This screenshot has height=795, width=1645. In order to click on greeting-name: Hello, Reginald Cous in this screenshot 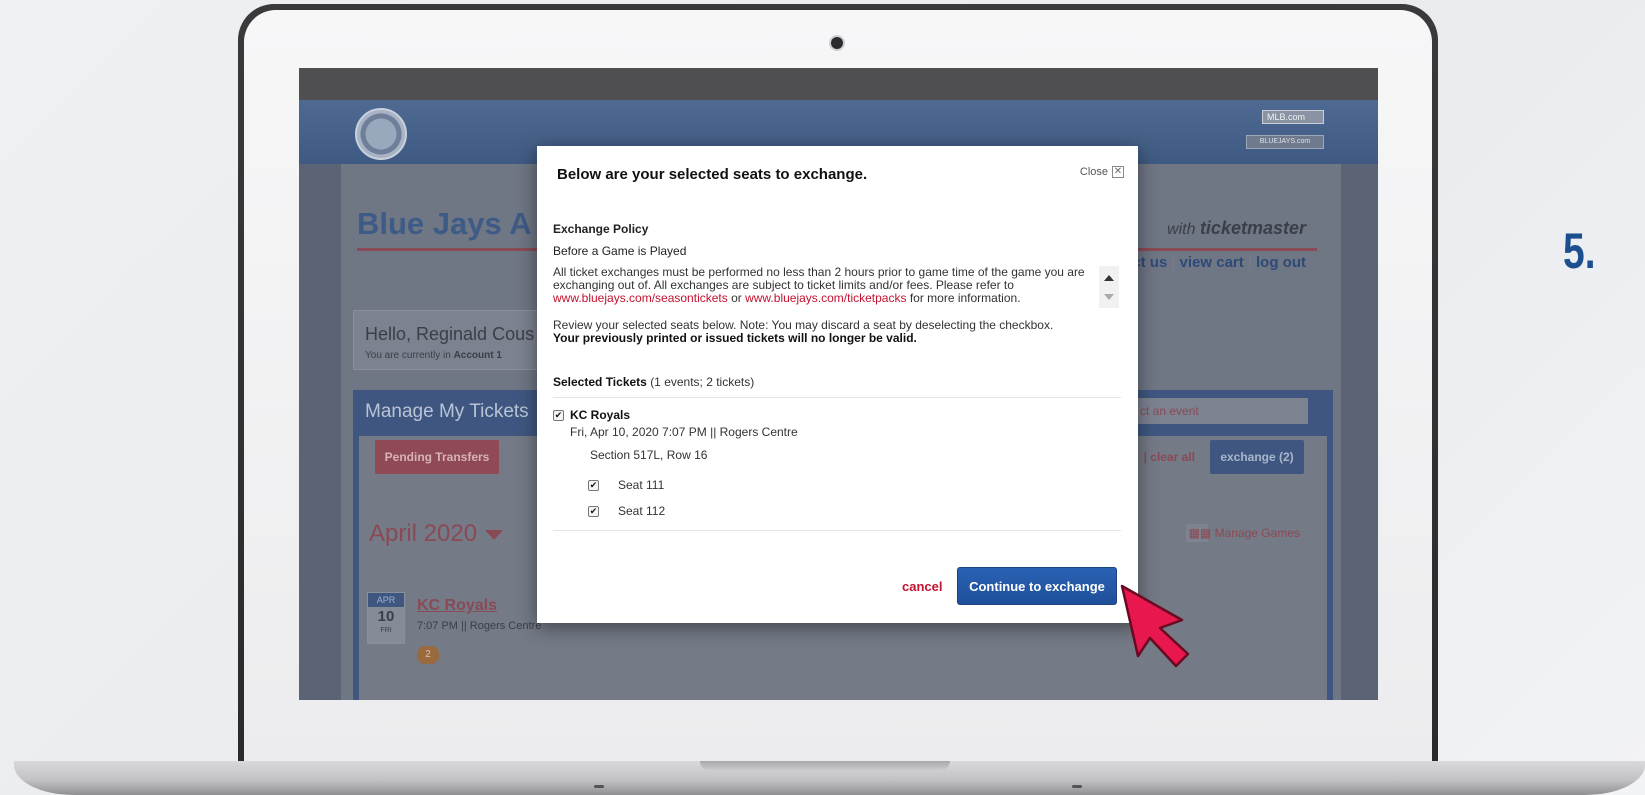, I will do `click(450, 334)`.